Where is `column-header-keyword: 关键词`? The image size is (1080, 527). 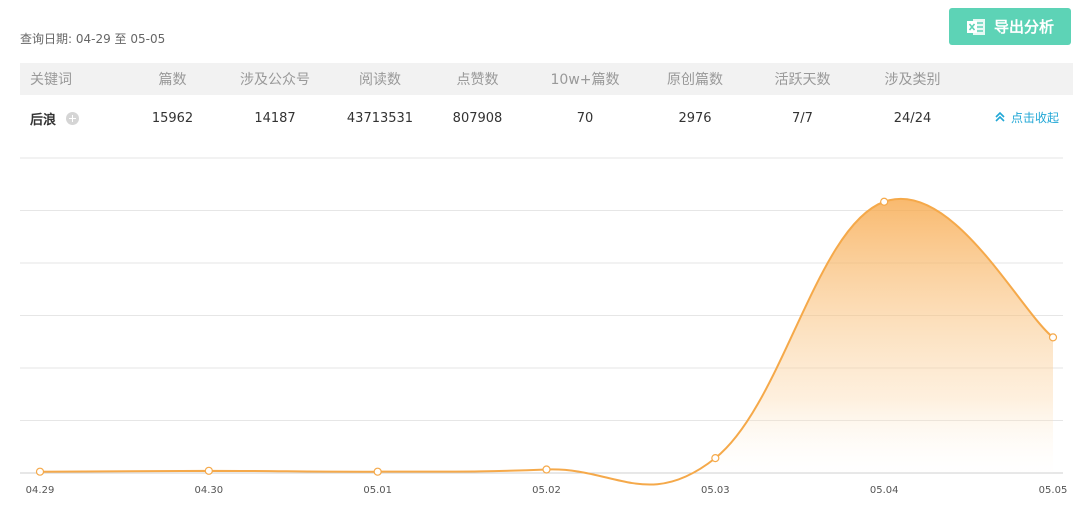
column-header-keyword: 关键词 is located at coordinates (51, 80).